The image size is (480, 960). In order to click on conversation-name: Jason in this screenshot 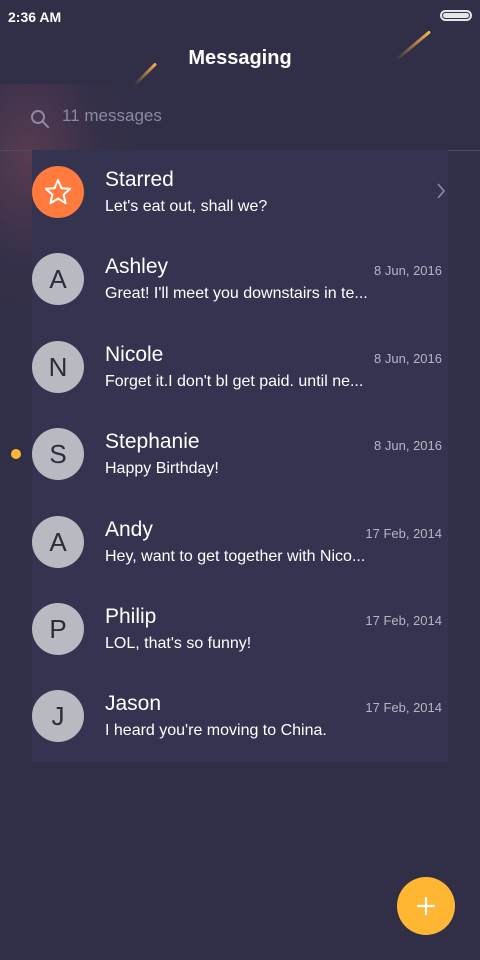, I will do `click(133, 704)`.